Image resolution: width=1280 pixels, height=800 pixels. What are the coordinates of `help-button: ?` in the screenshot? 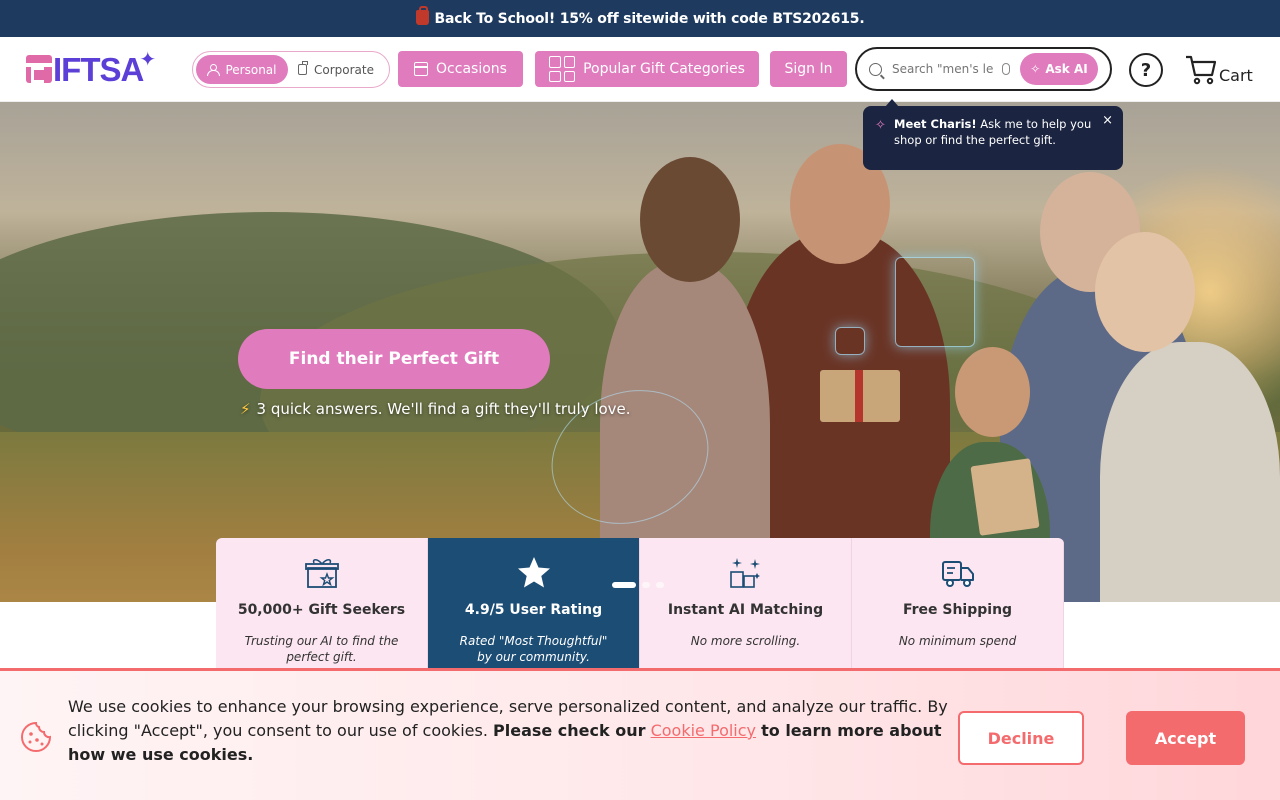 It's located at (1146, 70).